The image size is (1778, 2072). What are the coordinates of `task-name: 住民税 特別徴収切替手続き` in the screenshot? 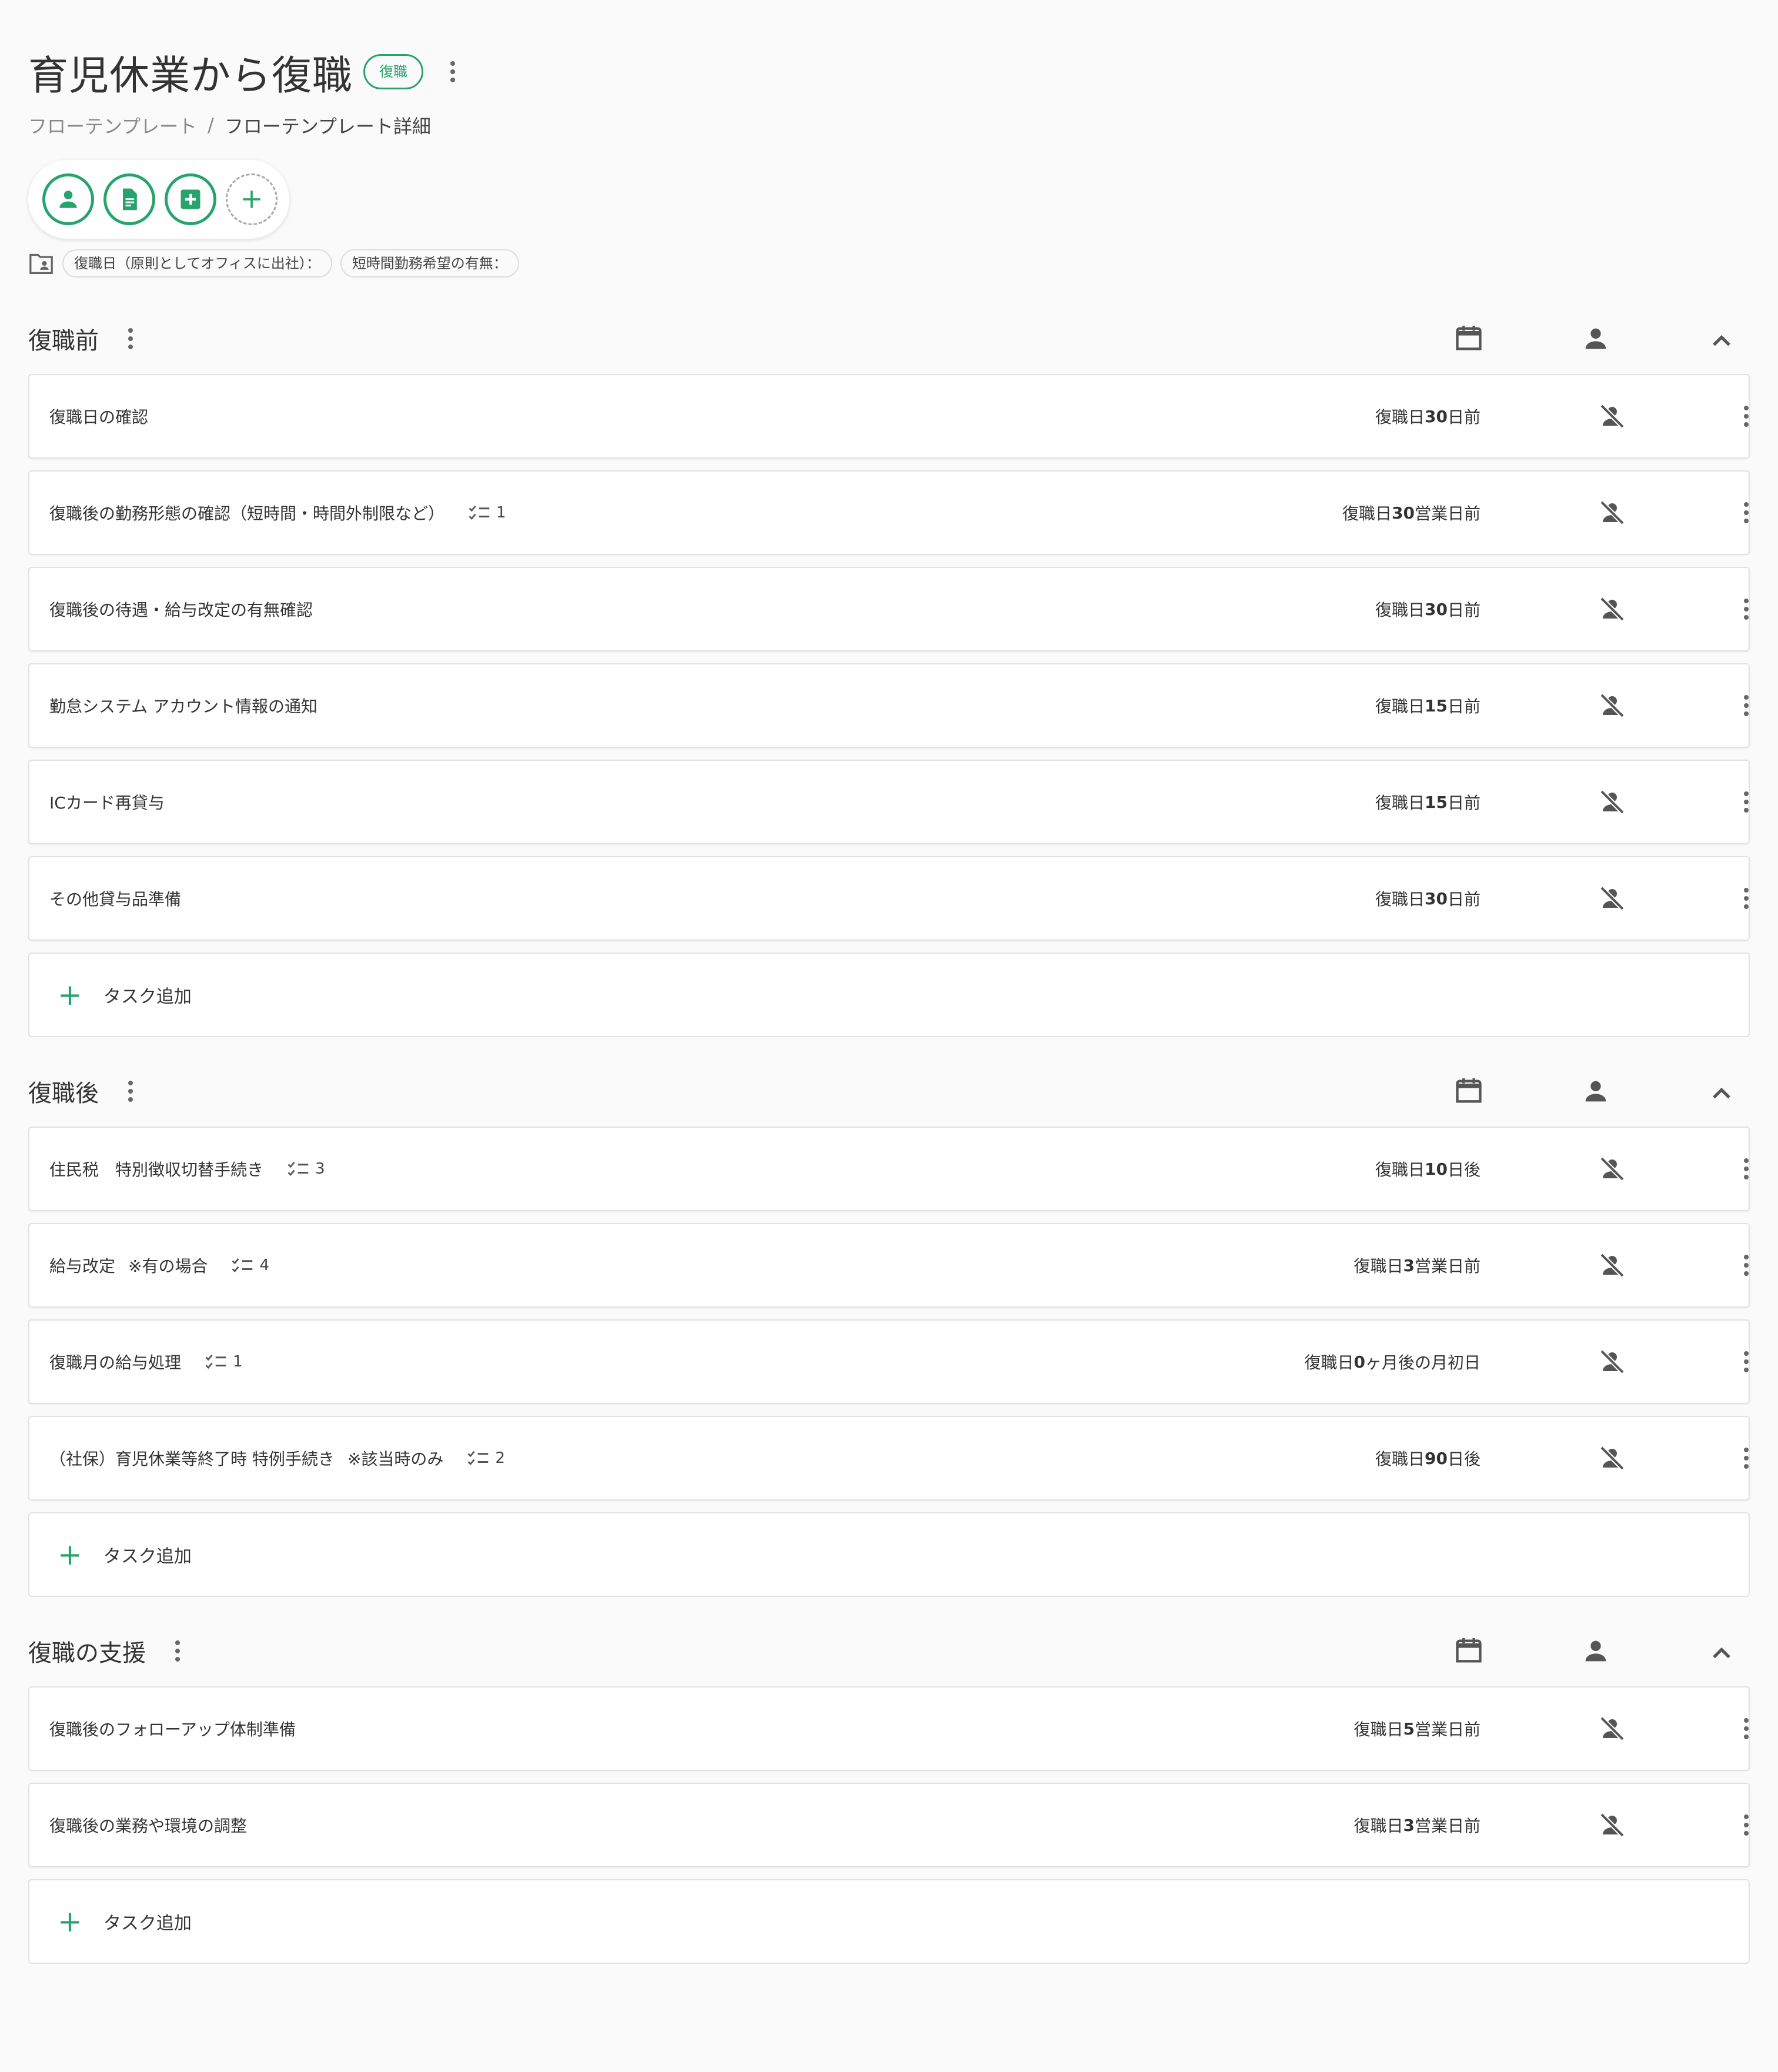 It's located at (156, 1170).